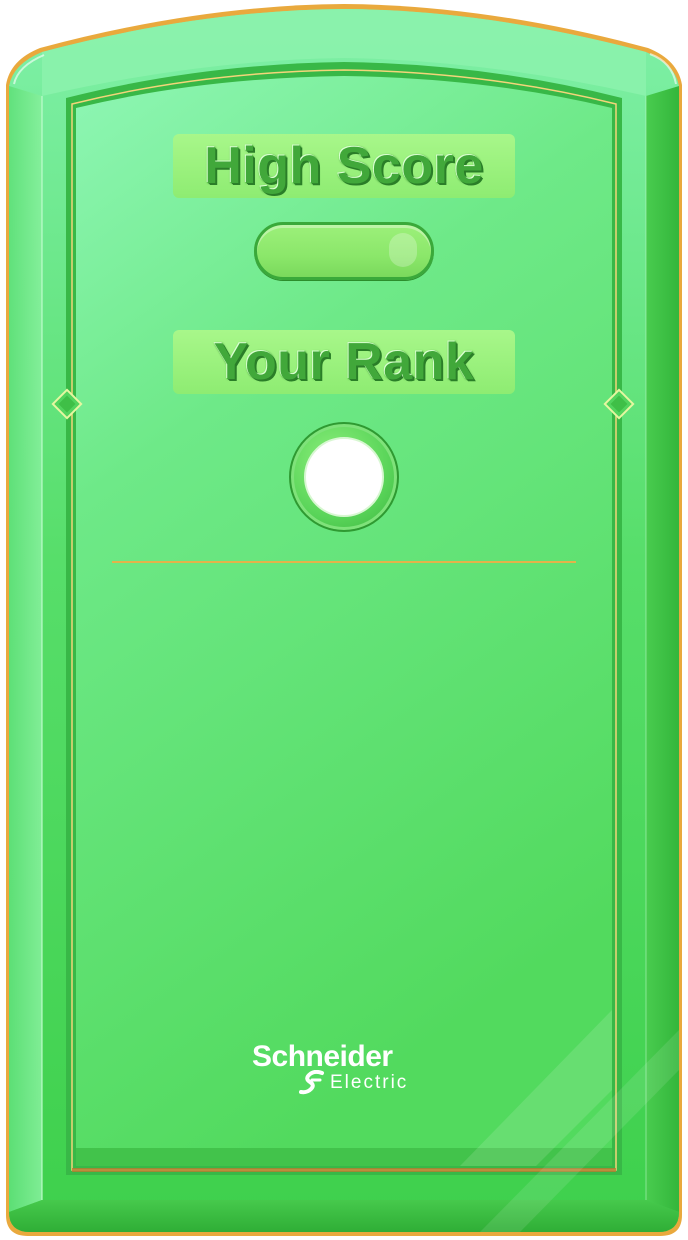  I want to click on rank-title-plate: Your Rank, so click(344, 362).